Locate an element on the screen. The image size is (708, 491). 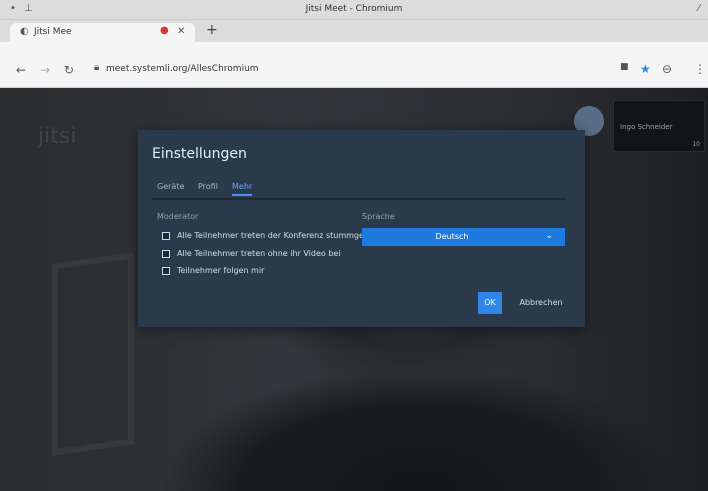
forward-icon: → is located at coordinates (45, 70).